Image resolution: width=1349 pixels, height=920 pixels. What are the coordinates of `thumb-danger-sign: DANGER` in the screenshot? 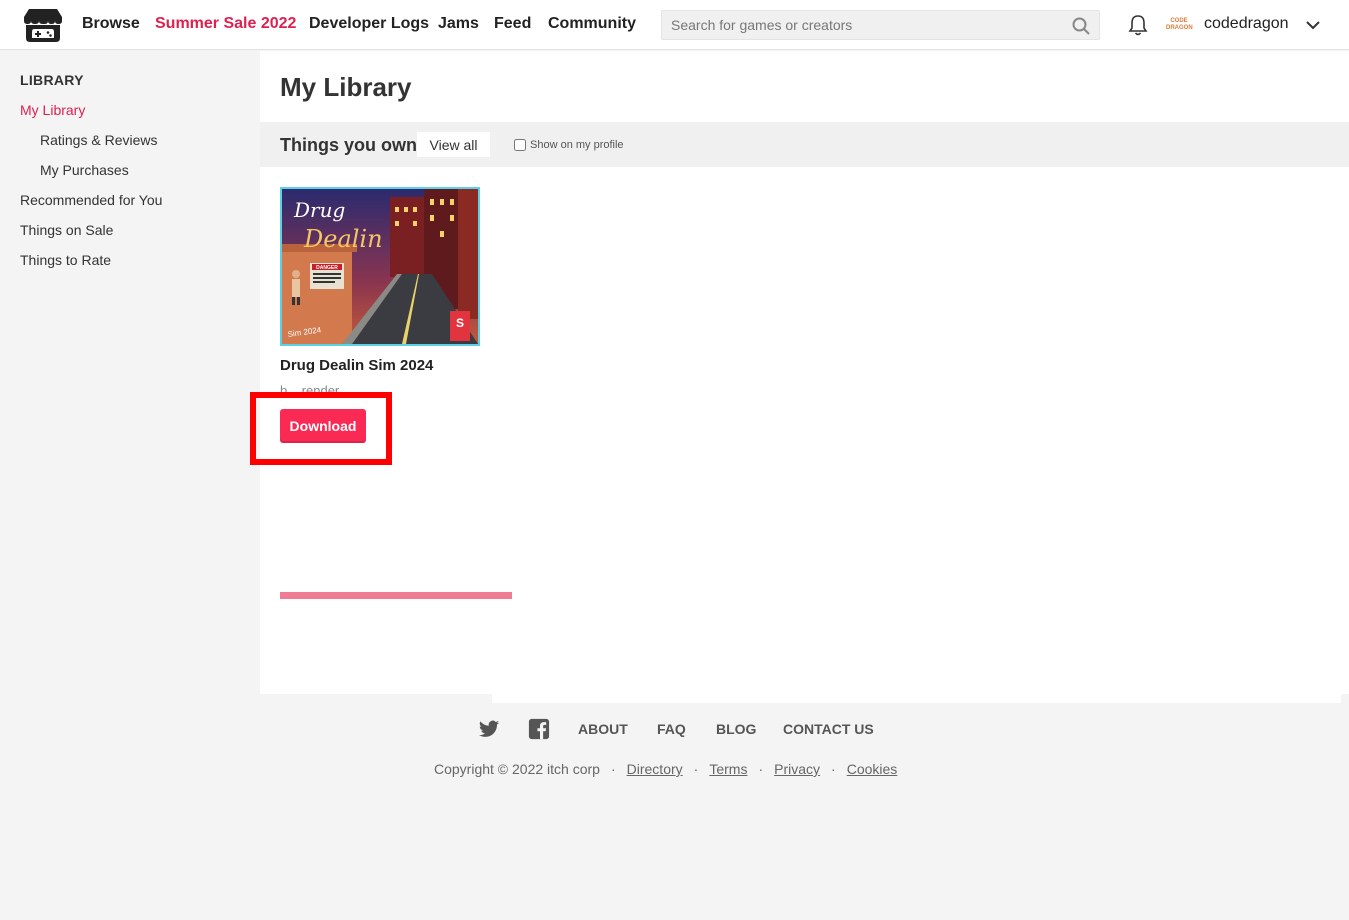 It's located at (327, 268).